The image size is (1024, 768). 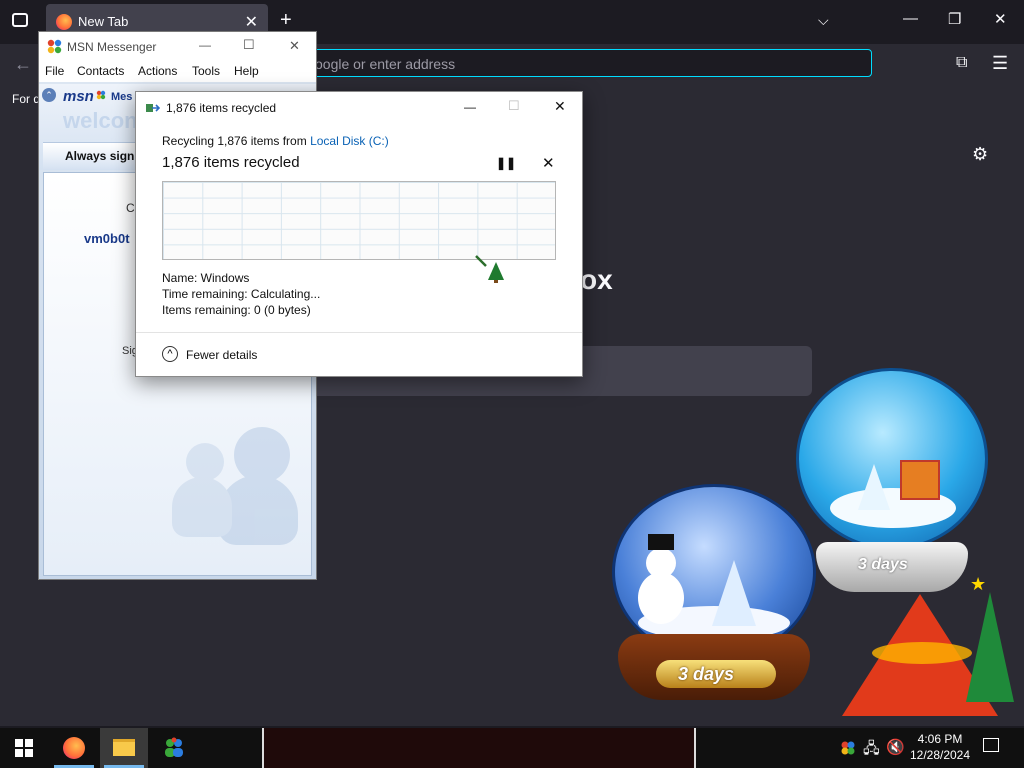 I want to click on browser-maximize-button: ❐, so click(x=954, y=19).